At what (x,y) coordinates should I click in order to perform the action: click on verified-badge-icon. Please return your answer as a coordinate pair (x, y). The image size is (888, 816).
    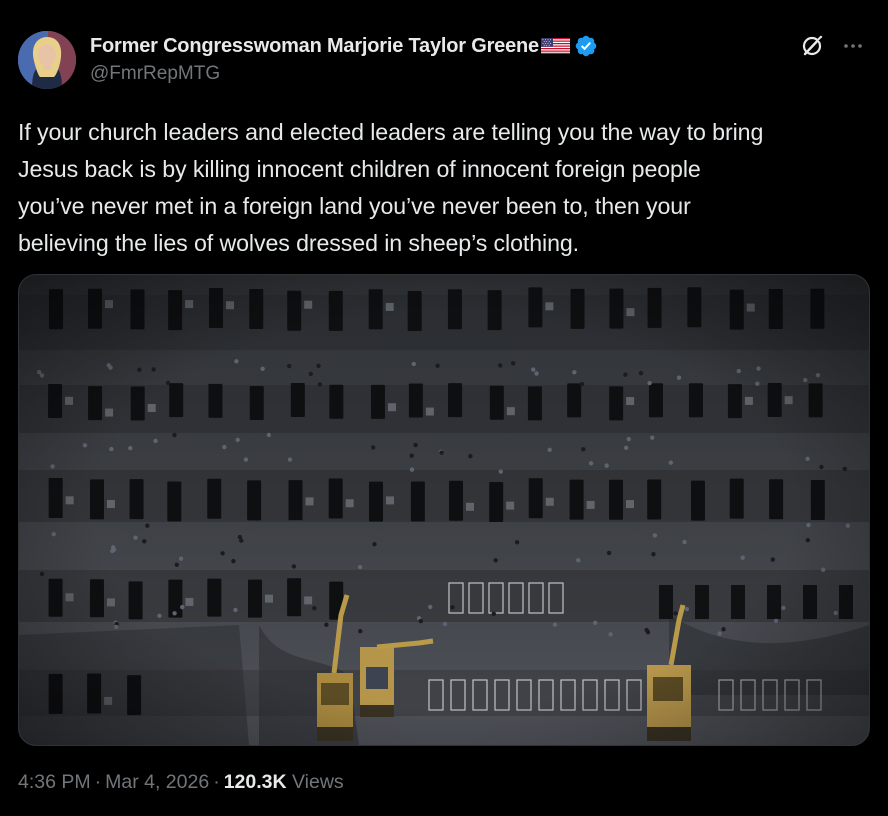
    Looking at the image, I should click on (586, 46).